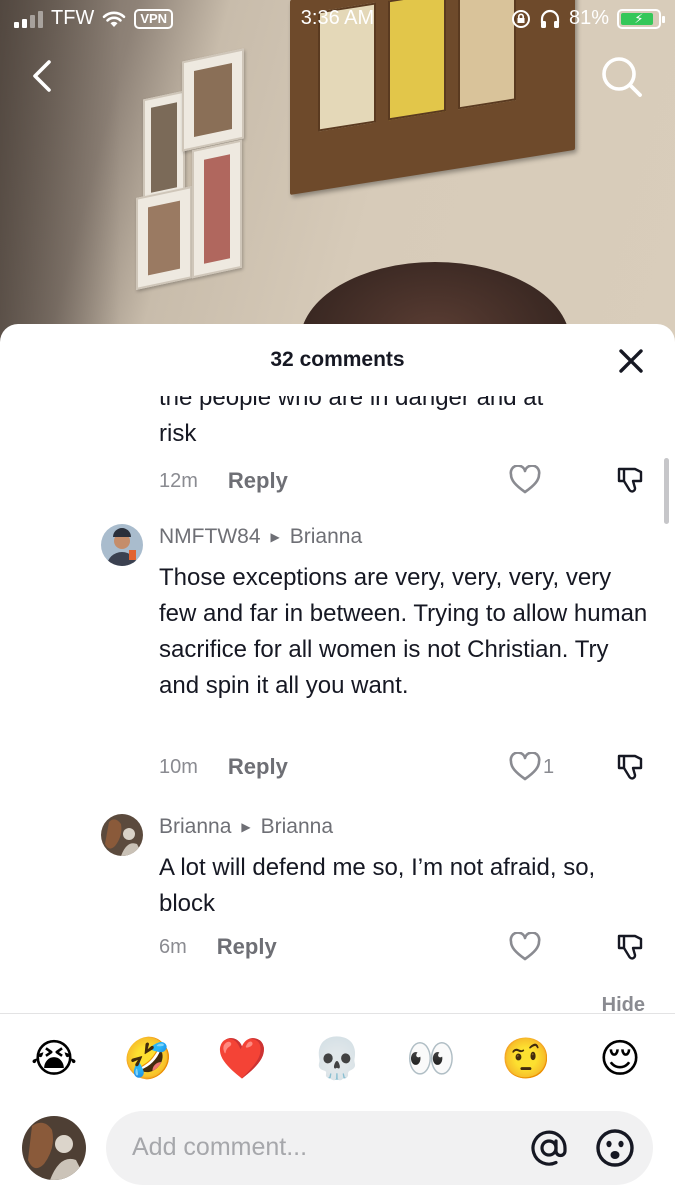 The image size is (675, 1200). Describe the element at coordinates (526, 1059) in the screenshot. I see `emoji-raised-eyebrow-button: 🤨` at that location.